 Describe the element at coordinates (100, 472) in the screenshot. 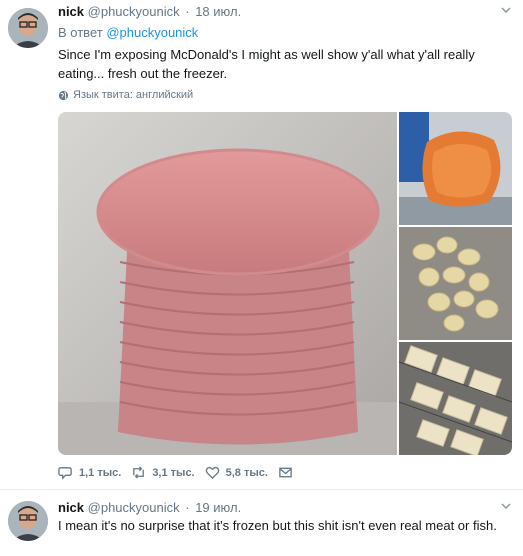

I see `reply-count: 1,1 тыс.` at that location.